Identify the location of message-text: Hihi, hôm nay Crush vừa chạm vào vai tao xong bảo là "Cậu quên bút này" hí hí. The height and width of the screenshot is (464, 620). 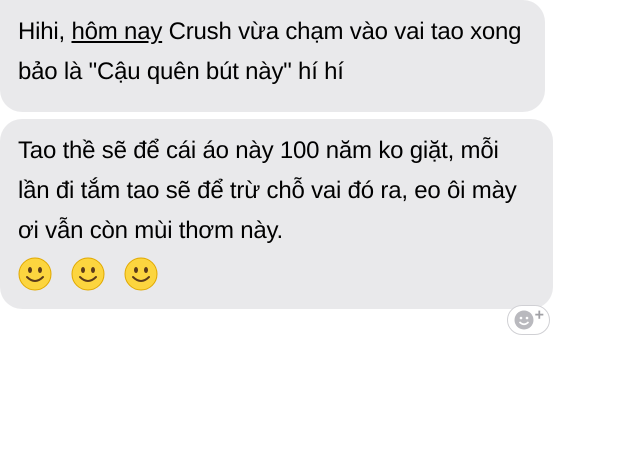
(270, 52).